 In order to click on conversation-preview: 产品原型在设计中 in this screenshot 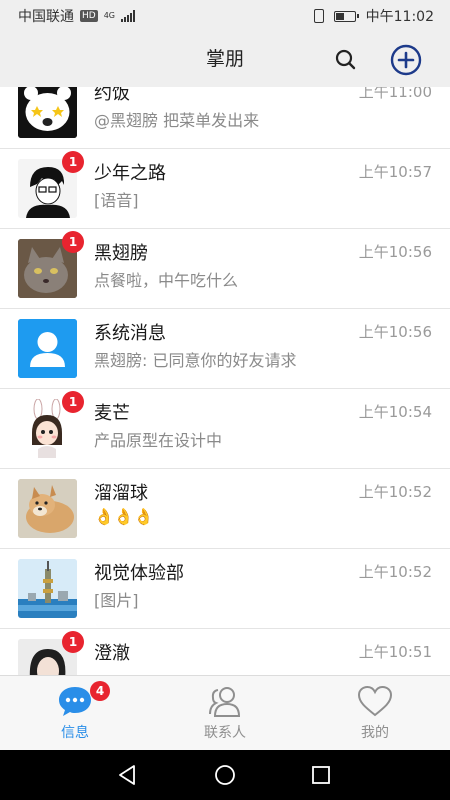, I will do `click(158, 440)`.